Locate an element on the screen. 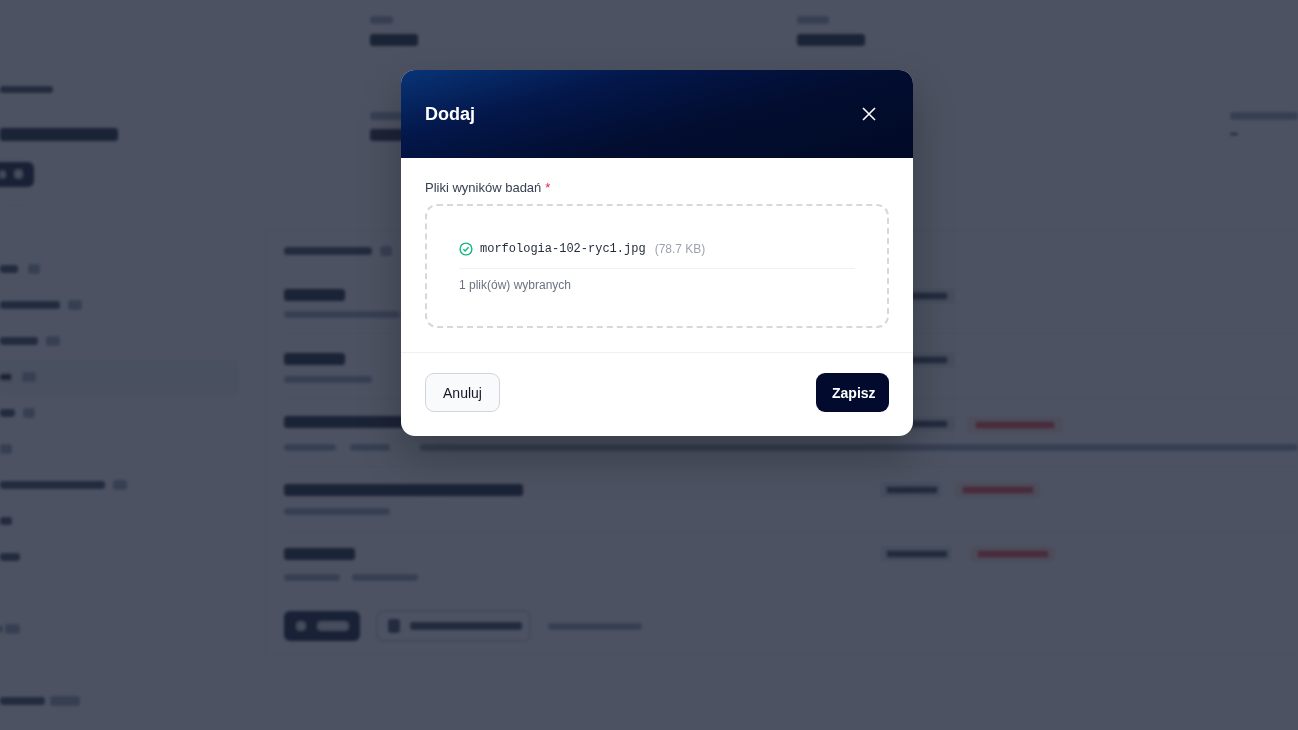 The width and height of the screenshot is (1298, 730). file-name: morfologia-102-ryc1.jpg is located at coordinates (563, 249).